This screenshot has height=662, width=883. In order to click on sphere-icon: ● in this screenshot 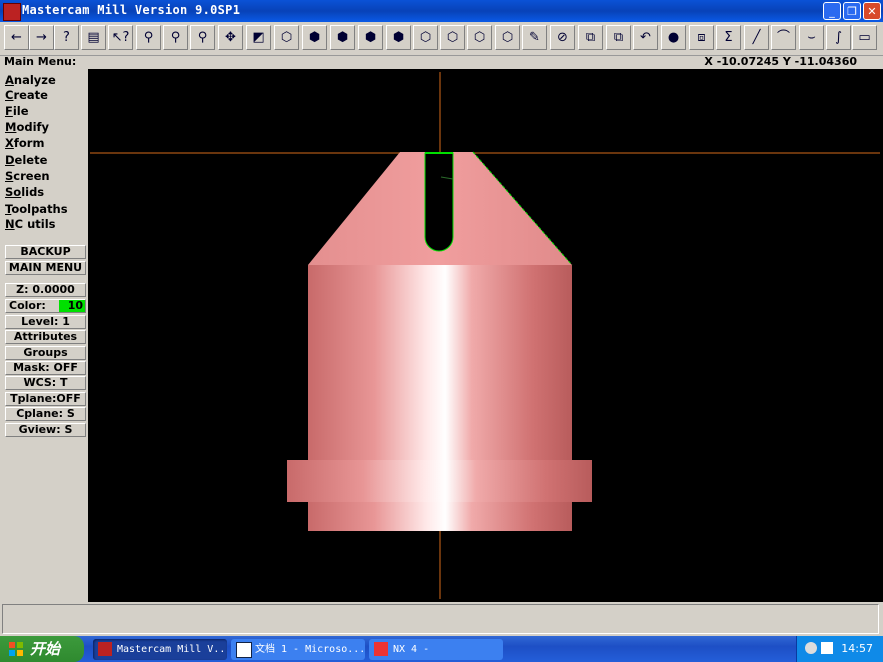, I will do `click(673, 37)`.